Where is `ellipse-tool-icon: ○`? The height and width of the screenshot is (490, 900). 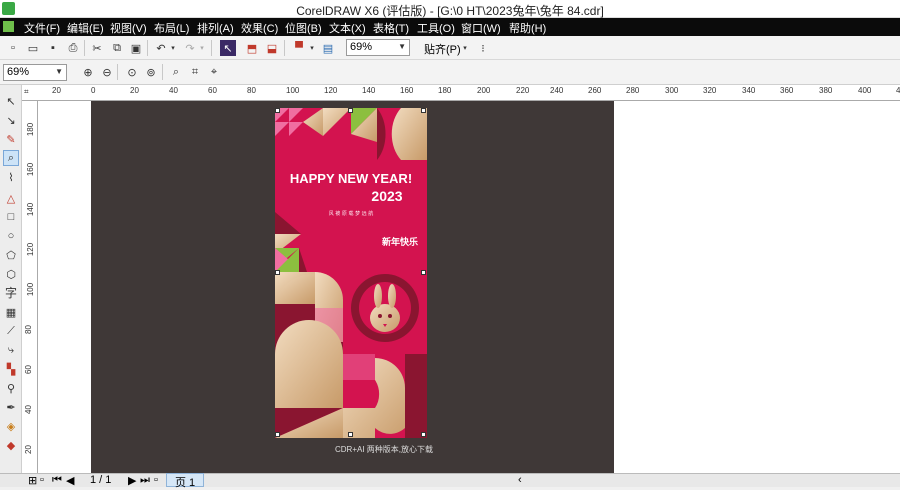 ellipse-tool-icon: ○ is located at coordinates (11, 236).